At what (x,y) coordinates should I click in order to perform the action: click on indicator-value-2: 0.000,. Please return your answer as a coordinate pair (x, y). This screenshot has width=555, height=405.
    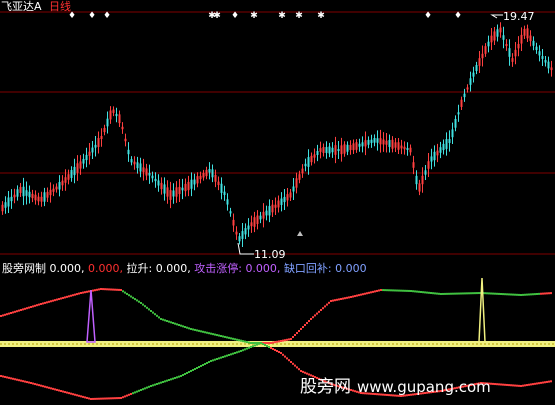
    Looking at the image, I should click on (105, 268).